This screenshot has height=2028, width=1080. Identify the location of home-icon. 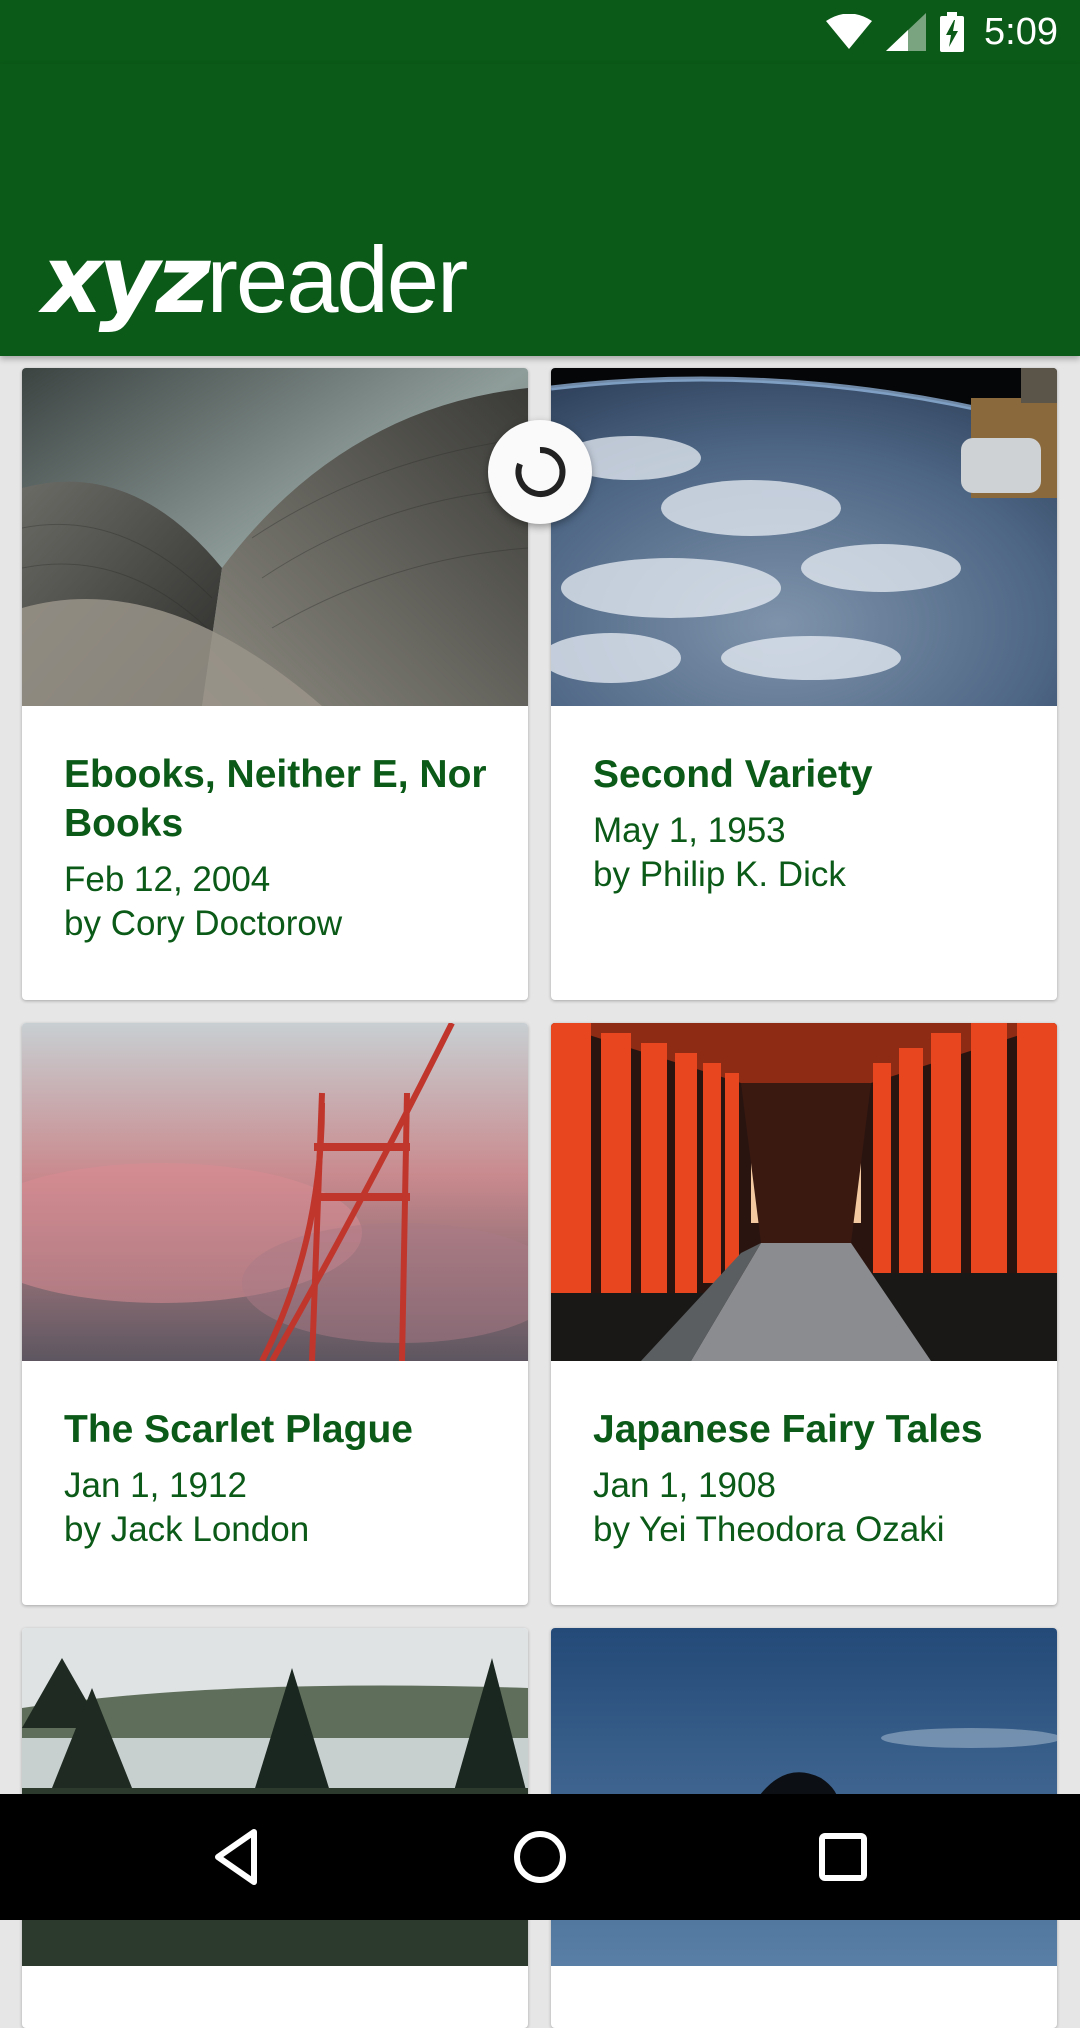
(540, 1857).